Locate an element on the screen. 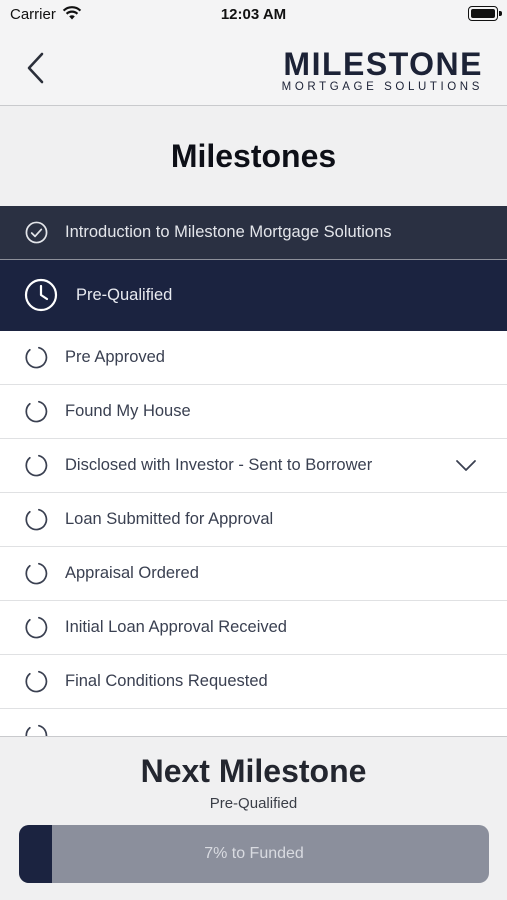 The width and height of the screenshot is (507, 900). status-time: 12:03 AM is located at coordinates (253, 14).